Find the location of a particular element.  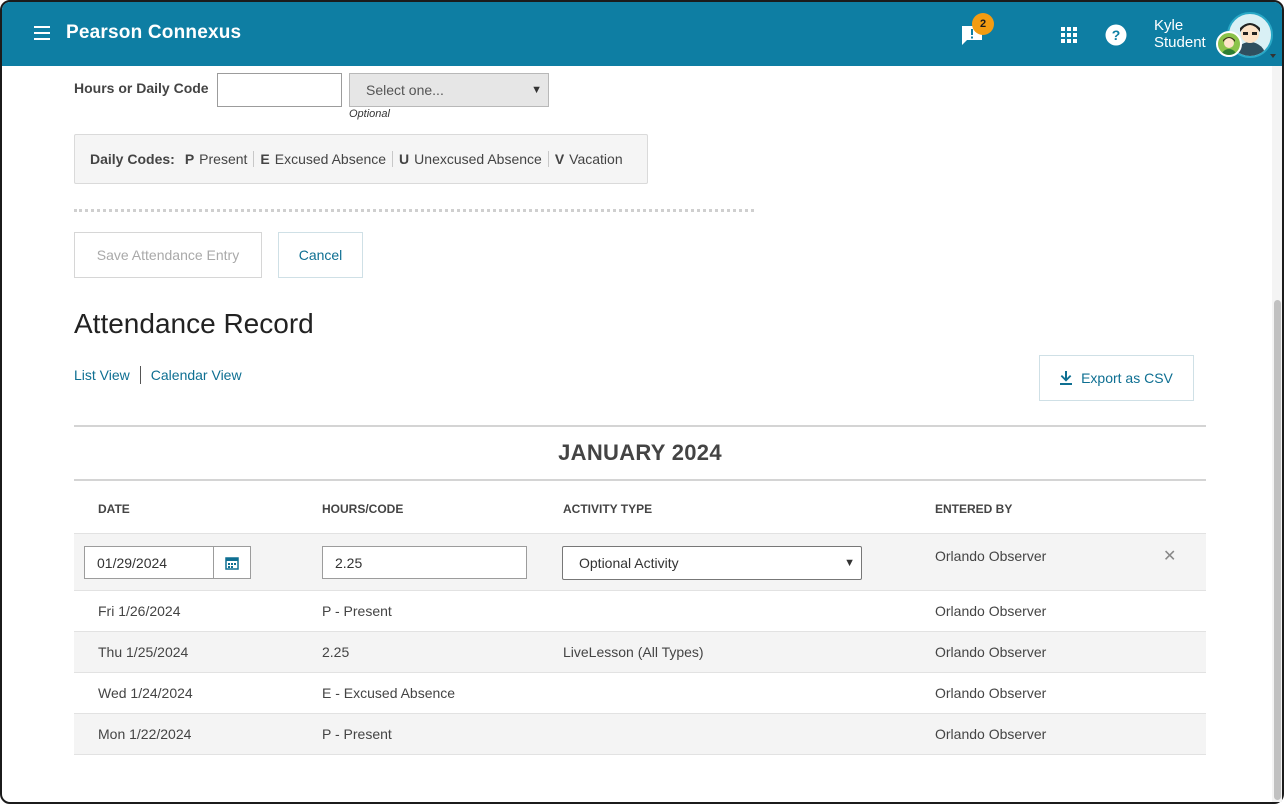

cancel-button: Cancel is located at coordinates (320, 255).